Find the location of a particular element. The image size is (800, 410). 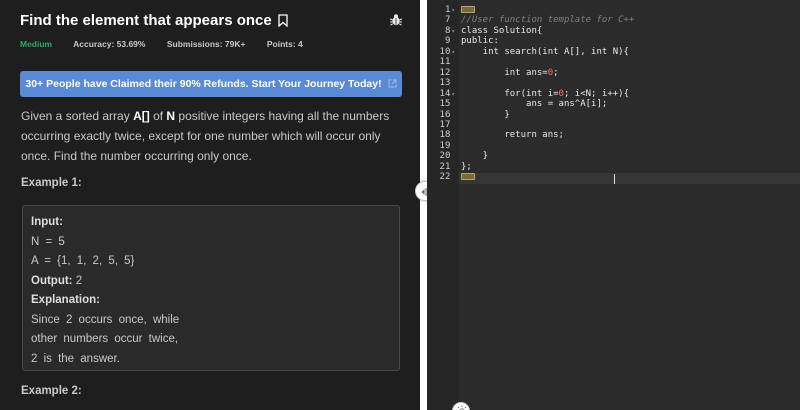

line-number: 22 is located at coordinates (447, 177).